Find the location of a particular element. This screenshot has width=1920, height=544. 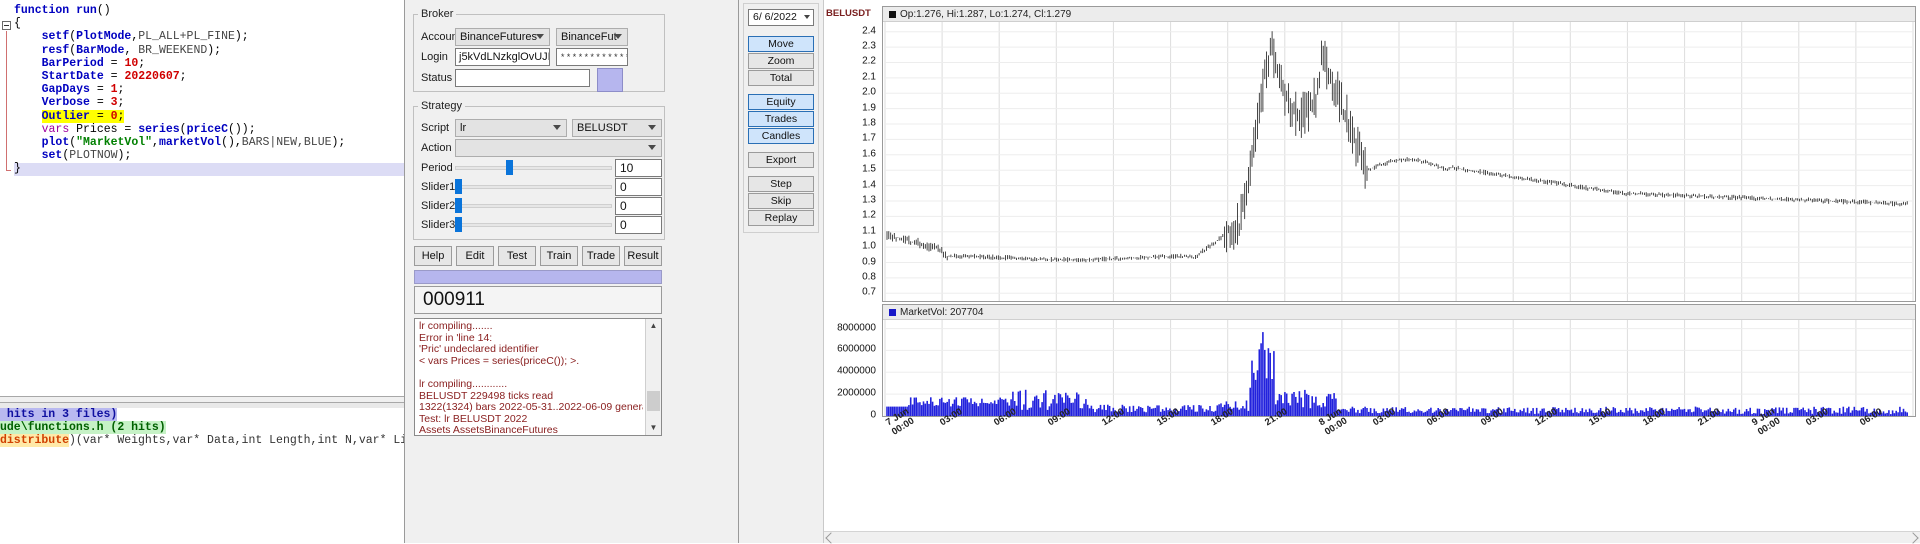

edit-button: Edit is located at coordinates (475, 256).